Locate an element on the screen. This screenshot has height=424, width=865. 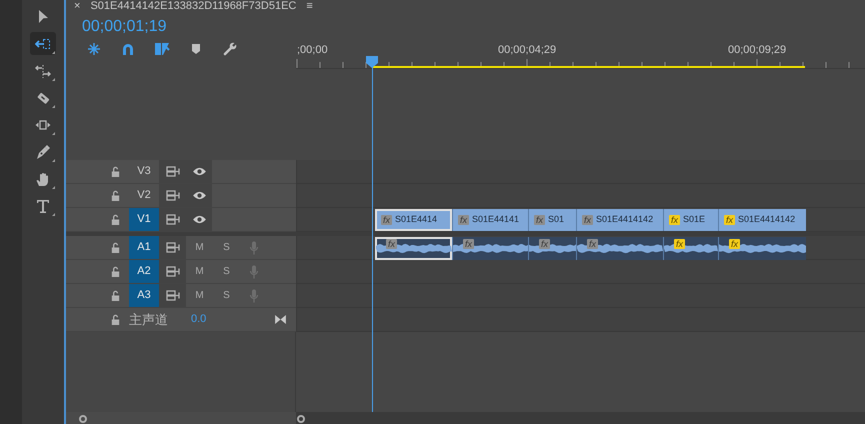
track-target-toggle: A3 is located at coordinates (144, 295).